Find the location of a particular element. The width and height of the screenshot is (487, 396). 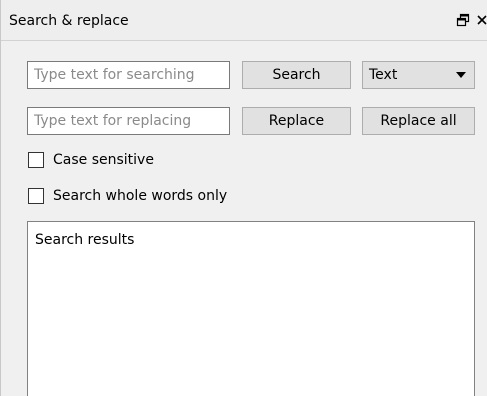

whole-words-option: Search whole words only is located at coordinates (127, 196).